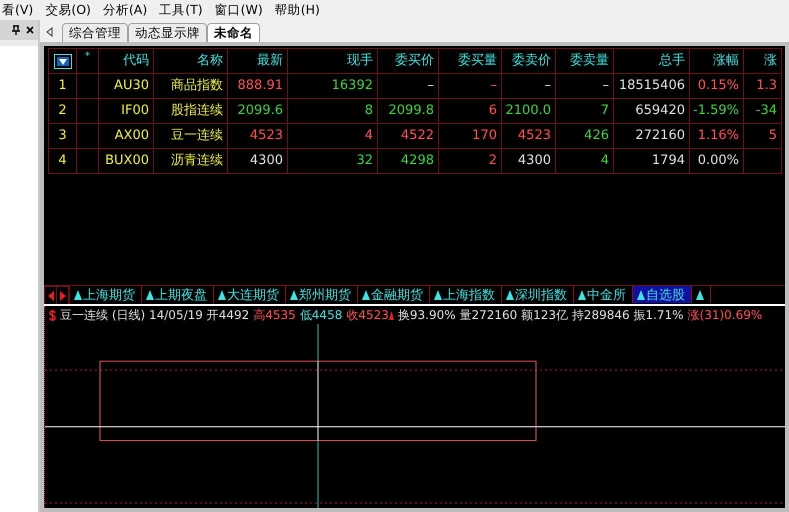 The height and width of the screenshot is (512, 789). Describe the element at coordinates (718, 135) in the screenshot. I see `table-cell: 1.16%` at that location.